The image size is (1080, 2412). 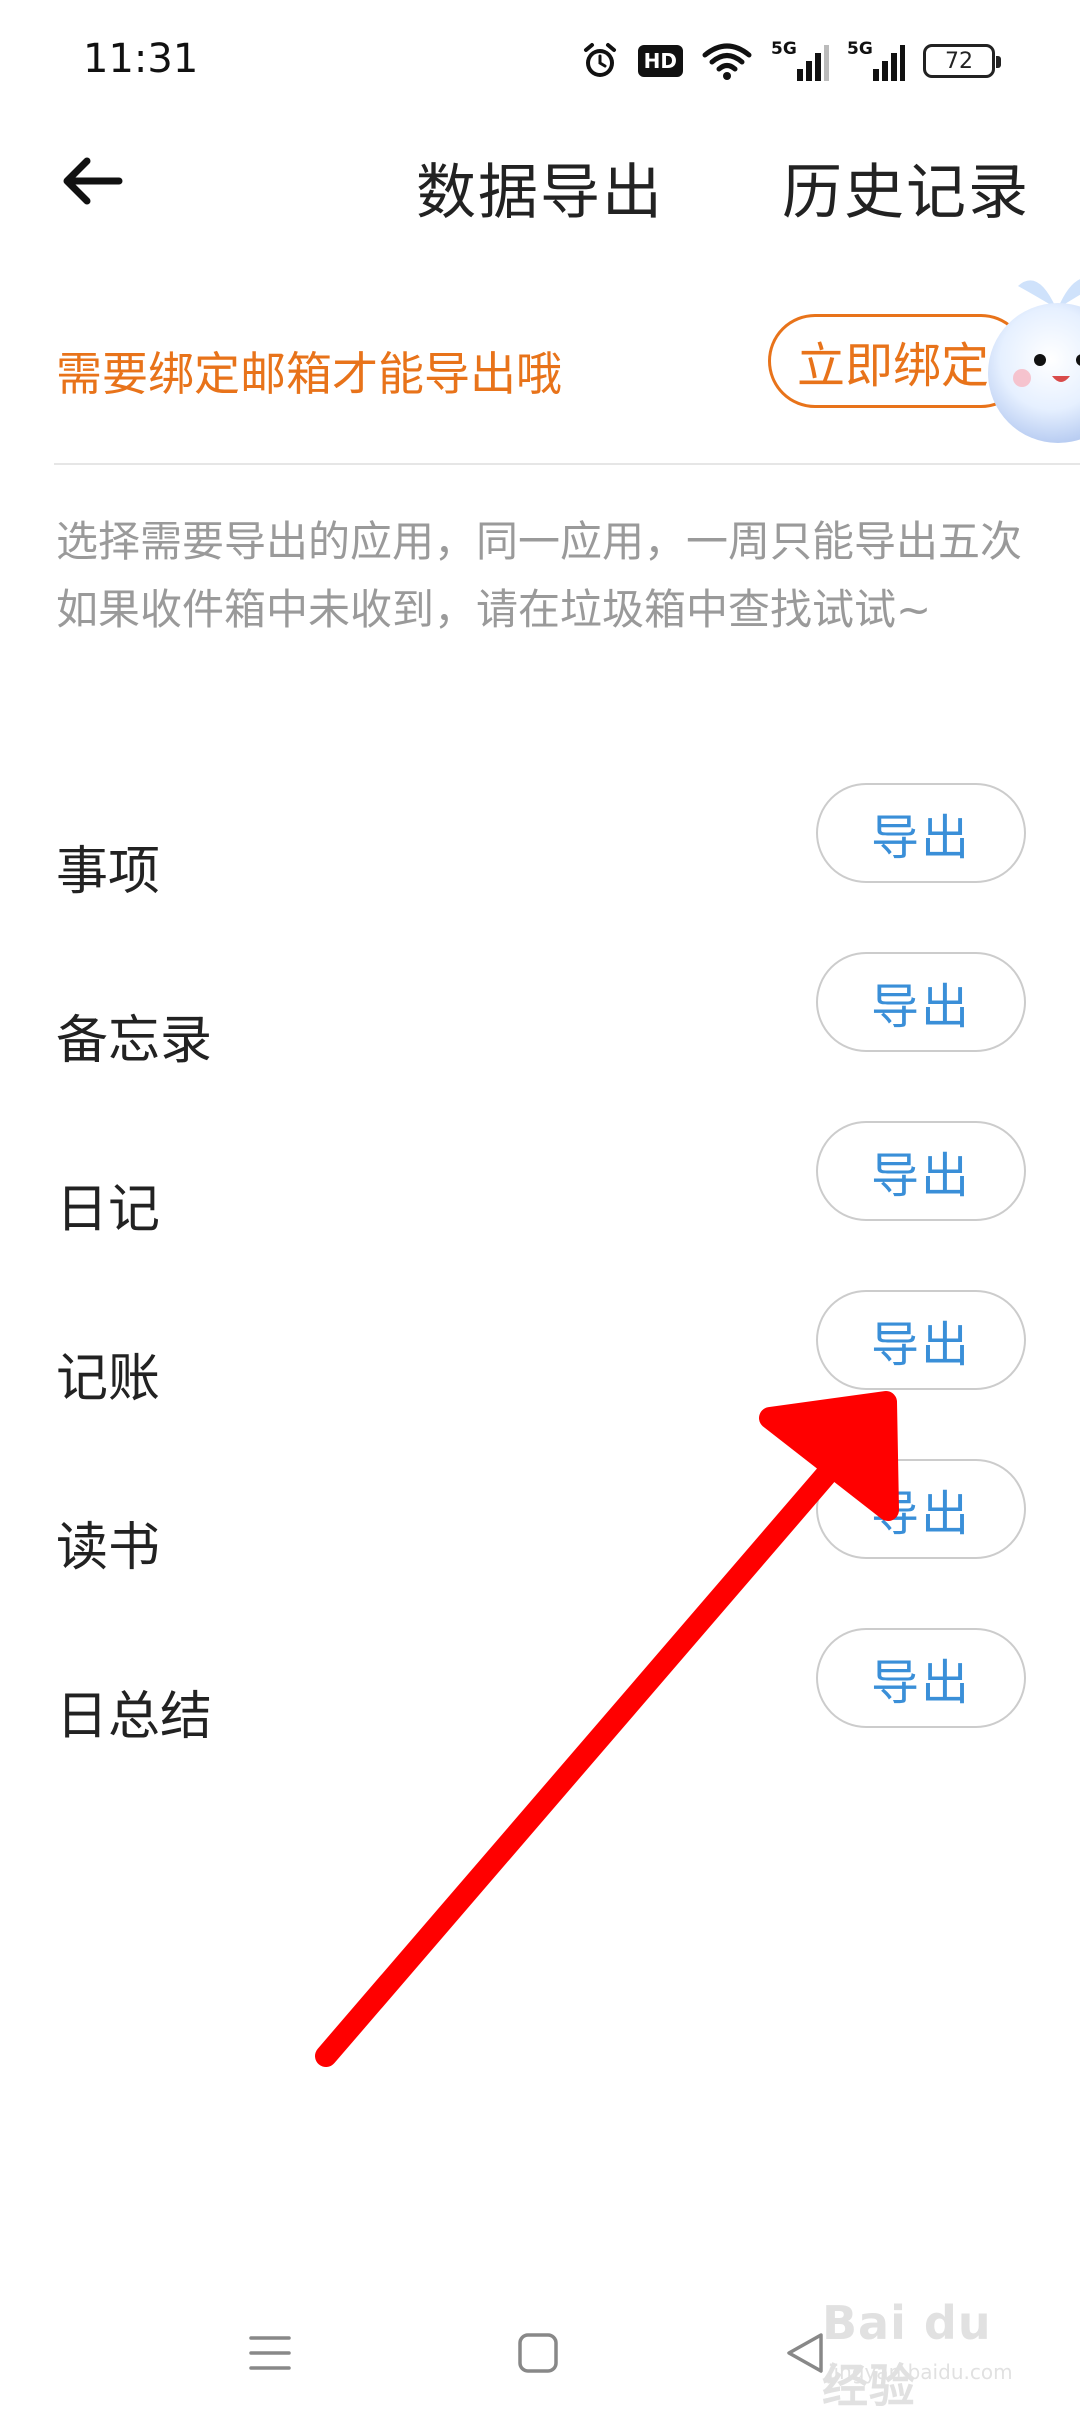 I want to click on hd-icon: HD, so click(x=660, y=61).